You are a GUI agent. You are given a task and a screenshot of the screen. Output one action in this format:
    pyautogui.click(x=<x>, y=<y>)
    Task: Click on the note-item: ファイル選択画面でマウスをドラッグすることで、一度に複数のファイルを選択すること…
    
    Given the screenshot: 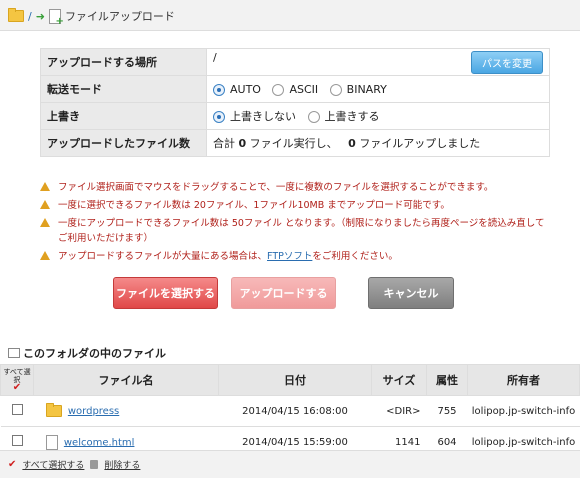 What is the action you would take?
    pyautogui.click(x=295, y=187)
    